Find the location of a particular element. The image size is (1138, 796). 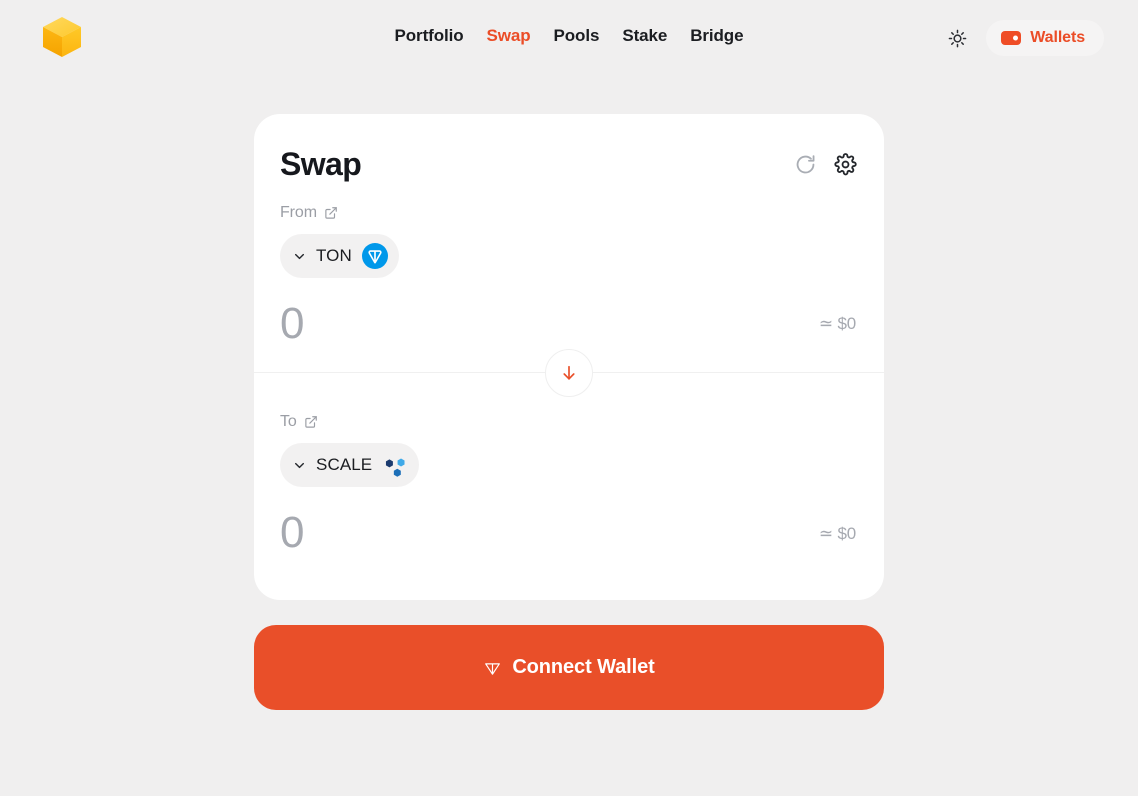

refresh-button is located at coordinates (805, 164).